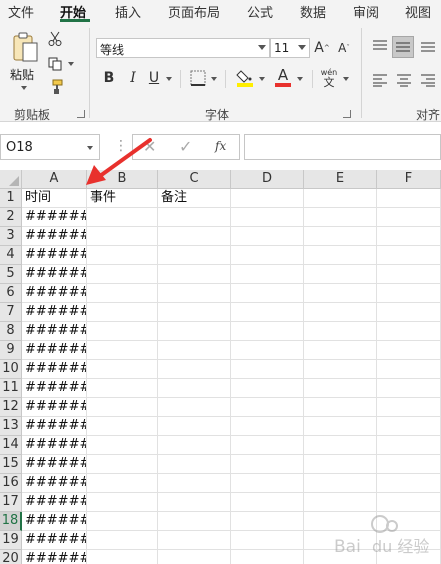 The width and height of the screenshot is (441, 564). I want to click on annotation-arrow-overlay, so click(119, 161).